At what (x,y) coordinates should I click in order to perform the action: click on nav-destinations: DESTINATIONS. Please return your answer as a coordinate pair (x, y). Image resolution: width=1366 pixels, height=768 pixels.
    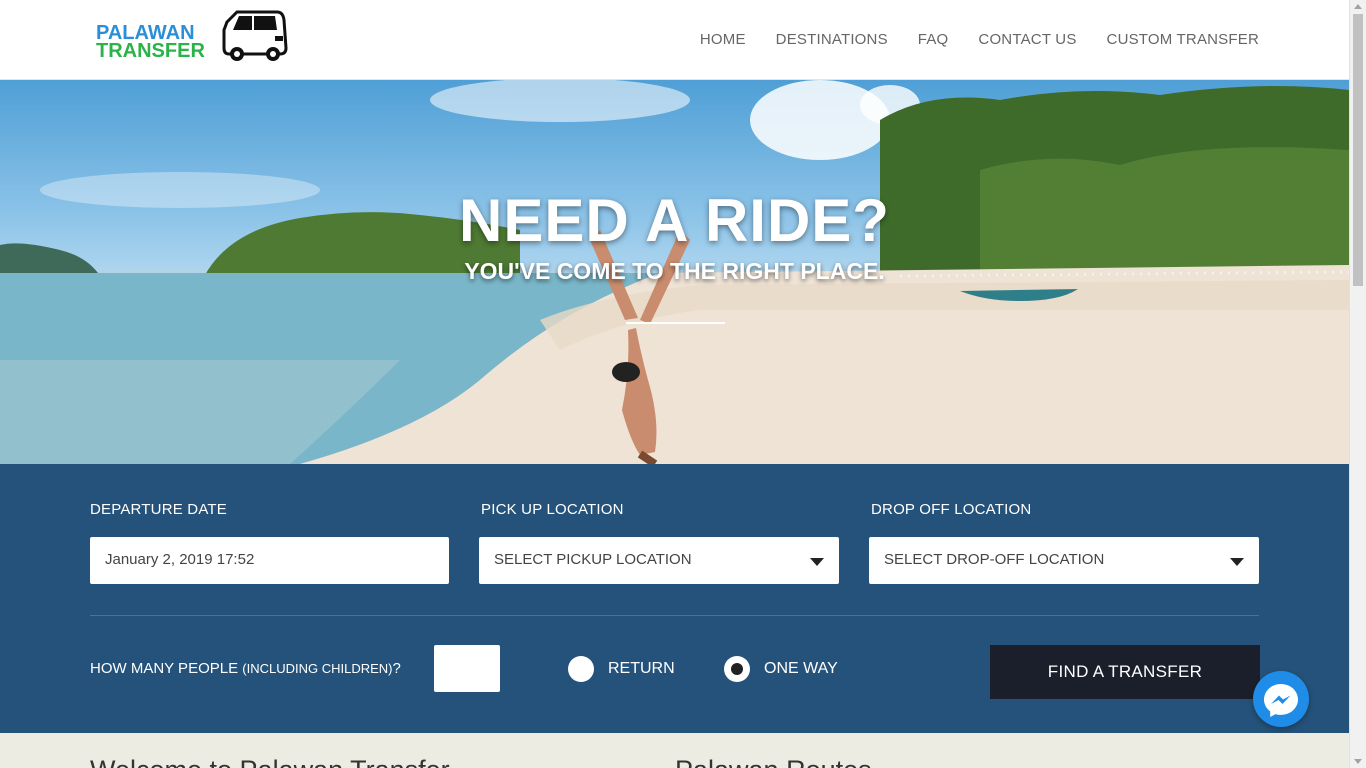
    Looking at the image, I should click on (832, 39).